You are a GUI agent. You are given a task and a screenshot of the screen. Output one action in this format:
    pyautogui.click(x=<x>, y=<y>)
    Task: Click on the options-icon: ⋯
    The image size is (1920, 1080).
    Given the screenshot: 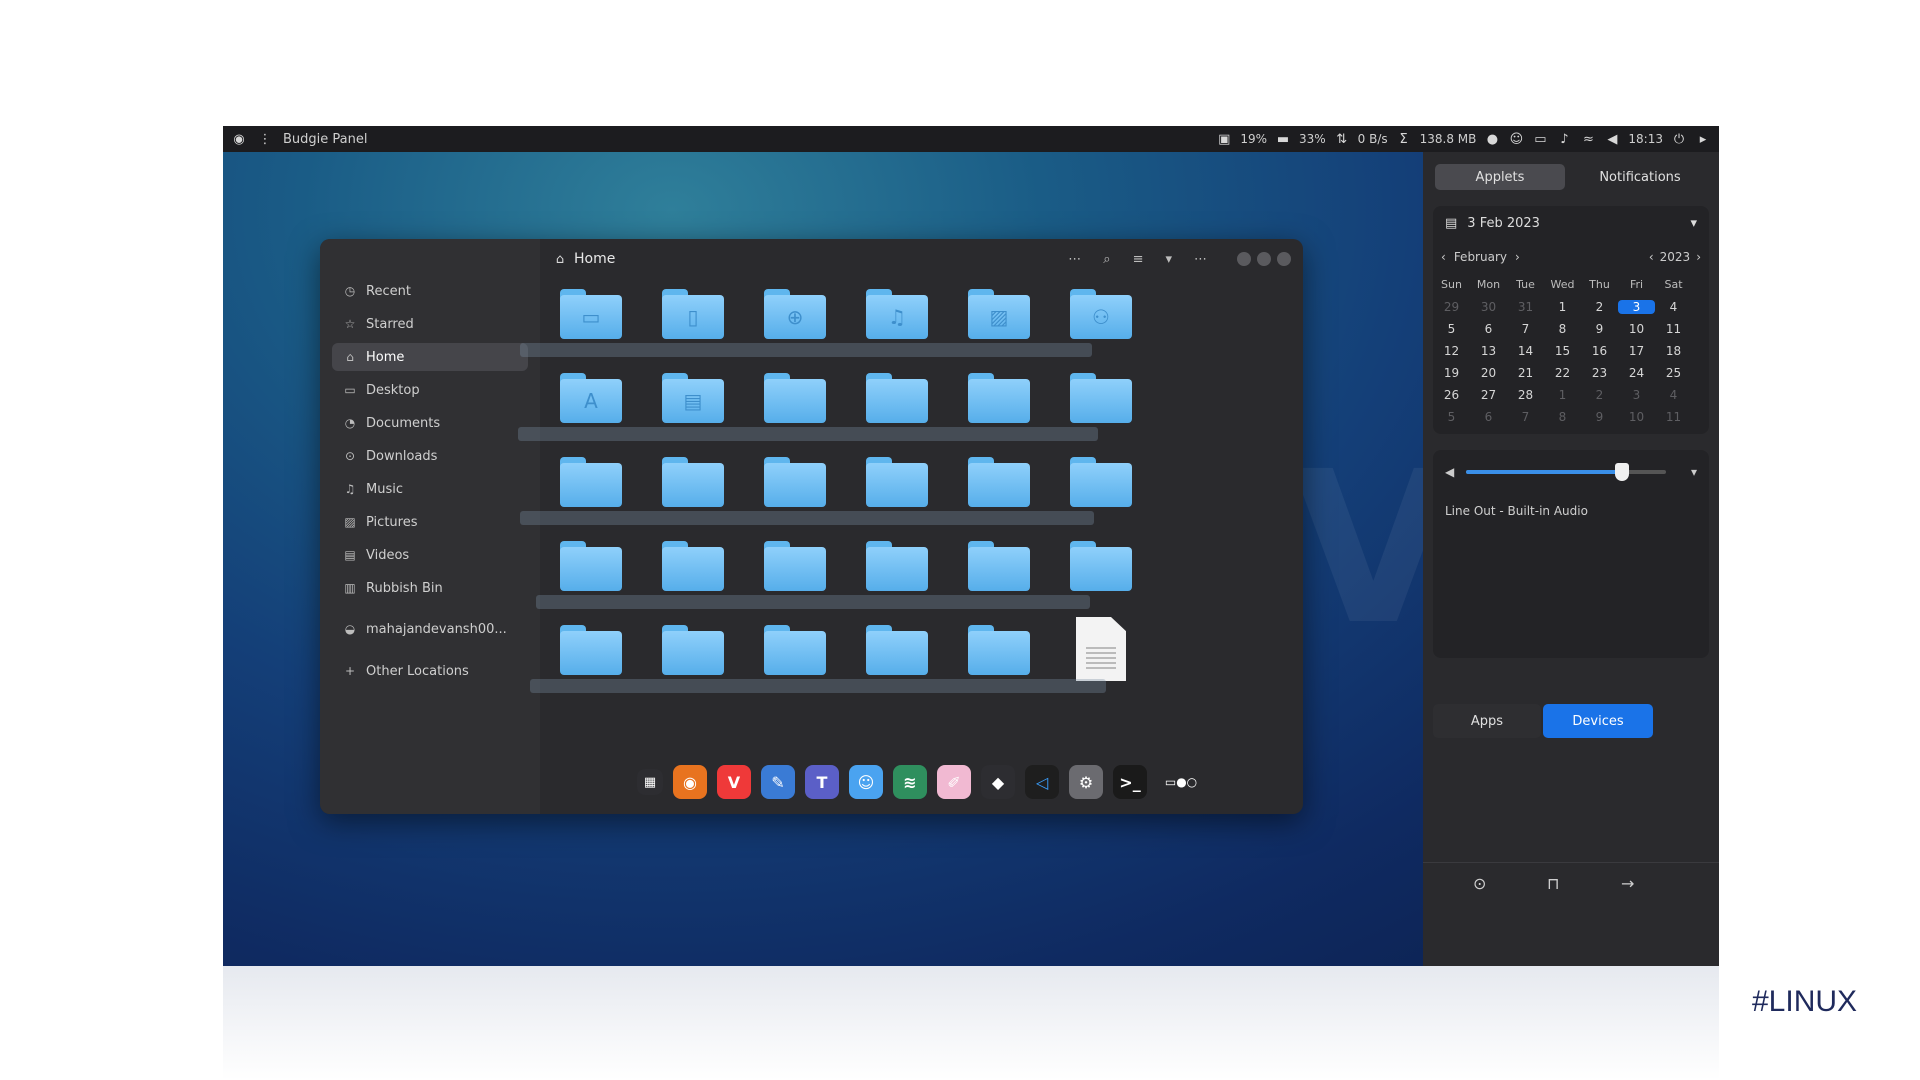 What is the action you would take?
    pyautogui.click(x=1200, y=259)
    